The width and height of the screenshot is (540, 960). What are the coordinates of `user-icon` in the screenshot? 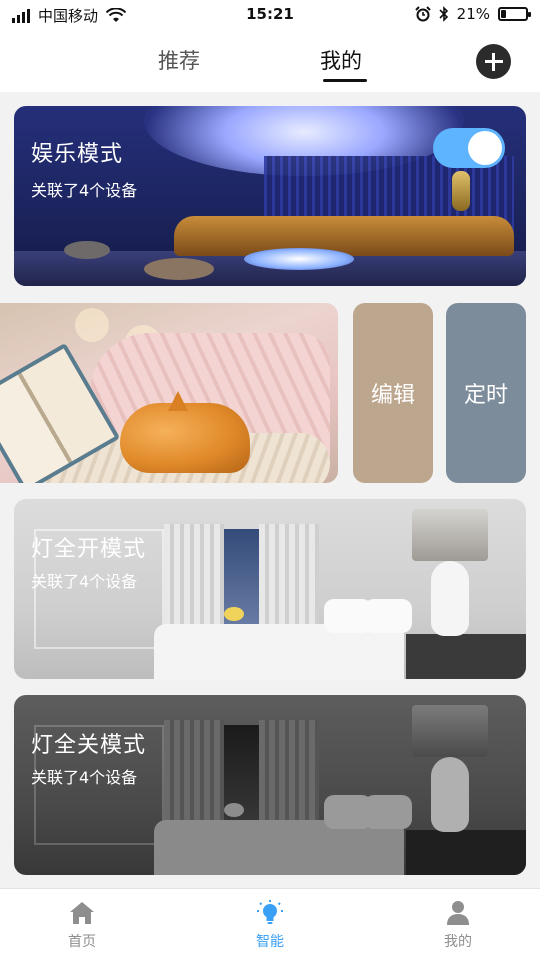 It's located at (458, 913).